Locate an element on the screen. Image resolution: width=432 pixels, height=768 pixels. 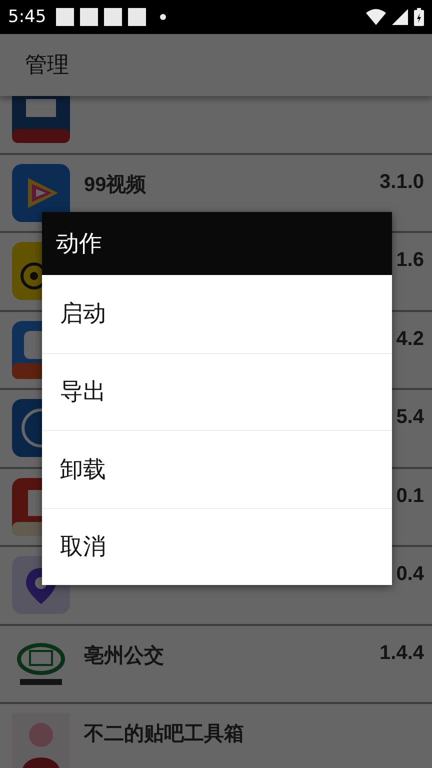
app-name: 不二的贴吧工具箱 is located at coordinates (164, 734).